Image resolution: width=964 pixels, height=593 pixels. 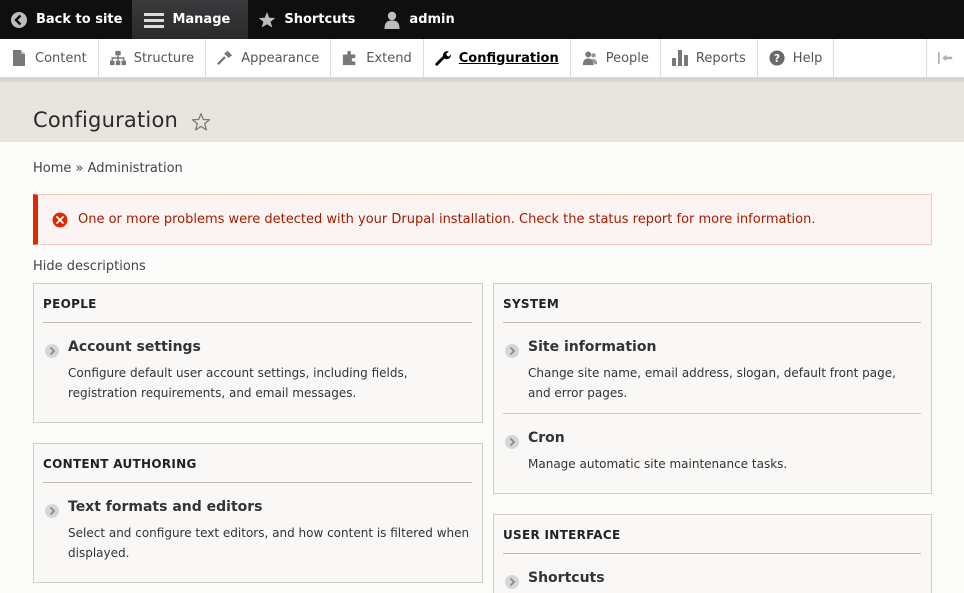 I want to click on tray-label-configuration: Configuration, so click(x=508, y=58).